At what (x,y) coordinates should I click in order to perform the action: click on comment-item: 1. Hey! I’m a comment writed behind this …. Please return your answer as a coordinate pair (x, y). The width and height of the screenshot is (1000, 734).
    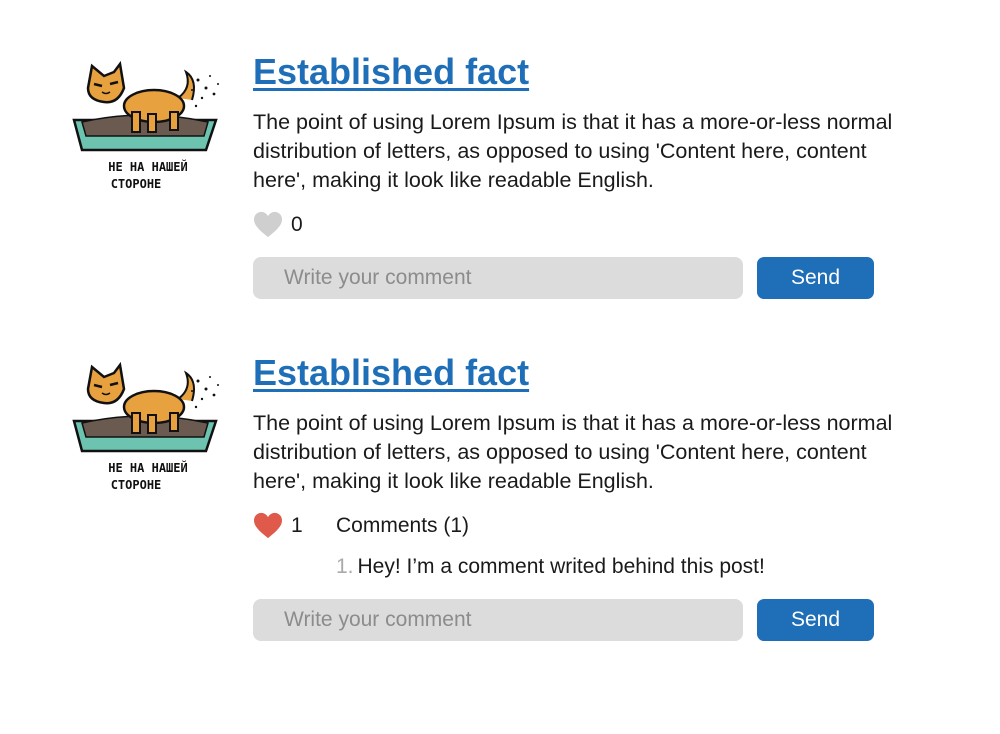
    Looking at the image, I should click on (644, 567).